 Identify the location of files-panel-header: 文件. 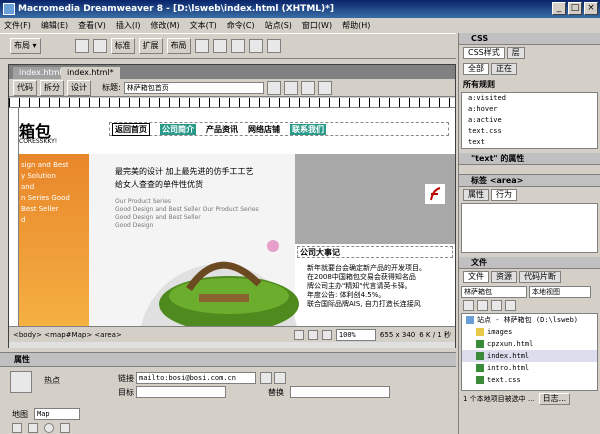
(529, 263).